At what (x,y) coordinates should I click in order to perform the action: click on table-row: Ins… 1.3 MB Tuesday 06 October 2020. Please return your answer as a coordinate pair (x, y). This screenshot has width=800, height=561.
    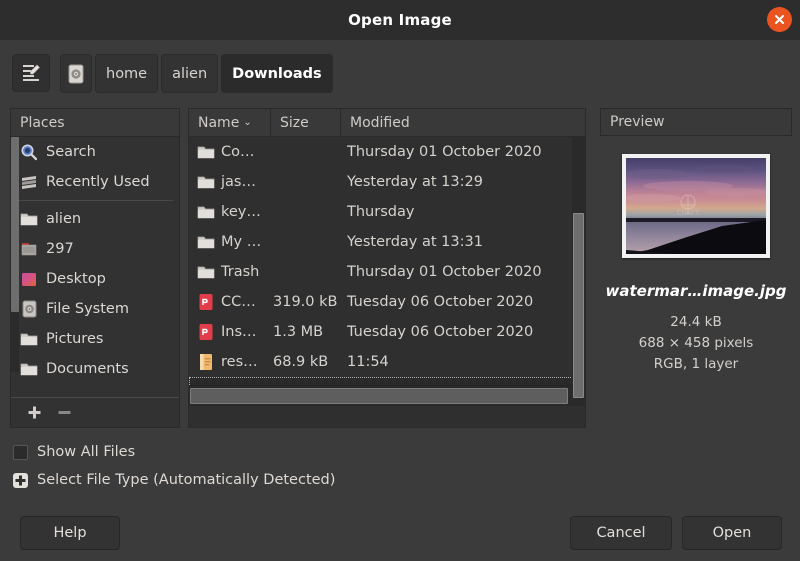
    Looking at the image, I should click on (387, 332).